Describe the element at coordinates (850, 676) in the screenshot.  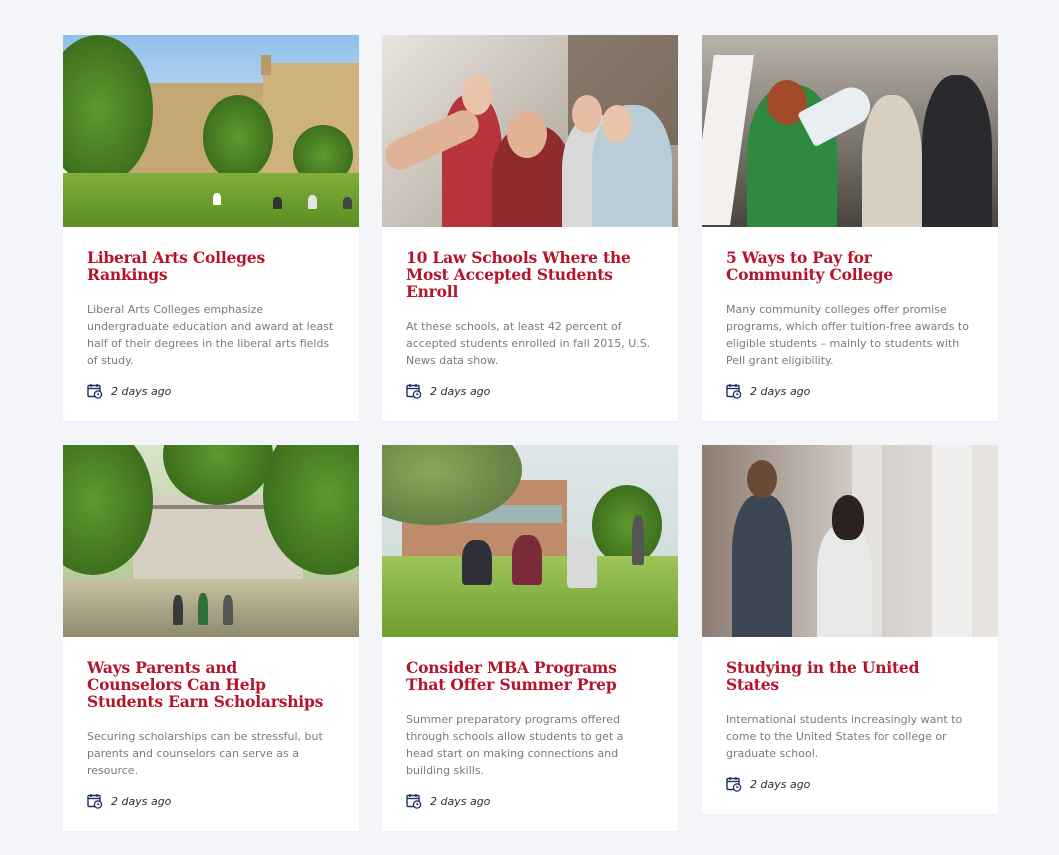
I see `post-title: Studying in the United States` at that location.